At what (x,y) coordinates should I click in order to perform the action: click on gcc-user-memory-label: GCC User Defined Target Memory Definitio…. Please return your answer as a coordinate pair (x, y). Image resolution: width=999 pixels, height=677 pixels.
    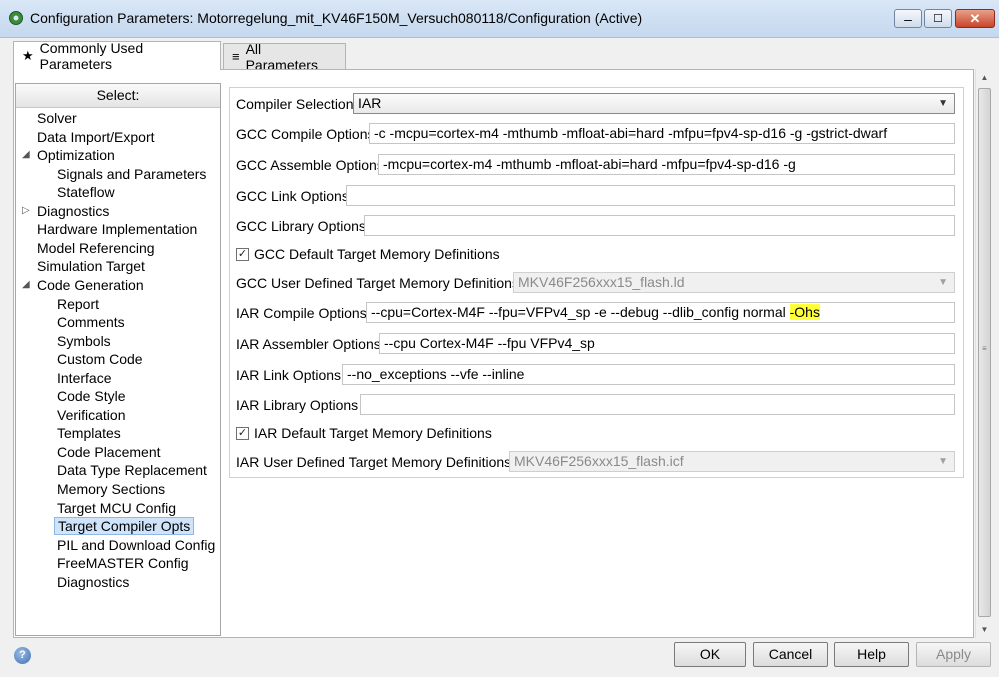
    Looking at the image, I should click on (377, 283).